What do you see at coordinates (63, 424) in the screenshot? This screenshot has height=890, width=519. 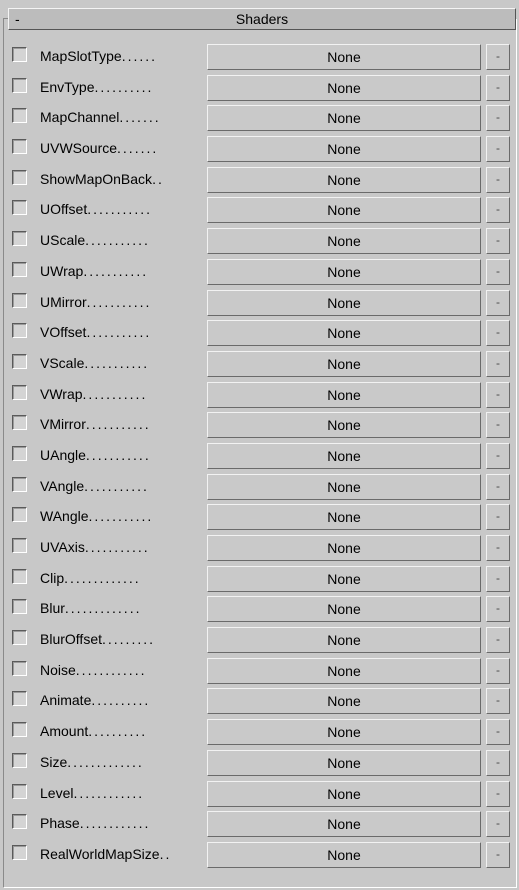 I see `parameter-name: VMirror` at bounding box center [63, 424].